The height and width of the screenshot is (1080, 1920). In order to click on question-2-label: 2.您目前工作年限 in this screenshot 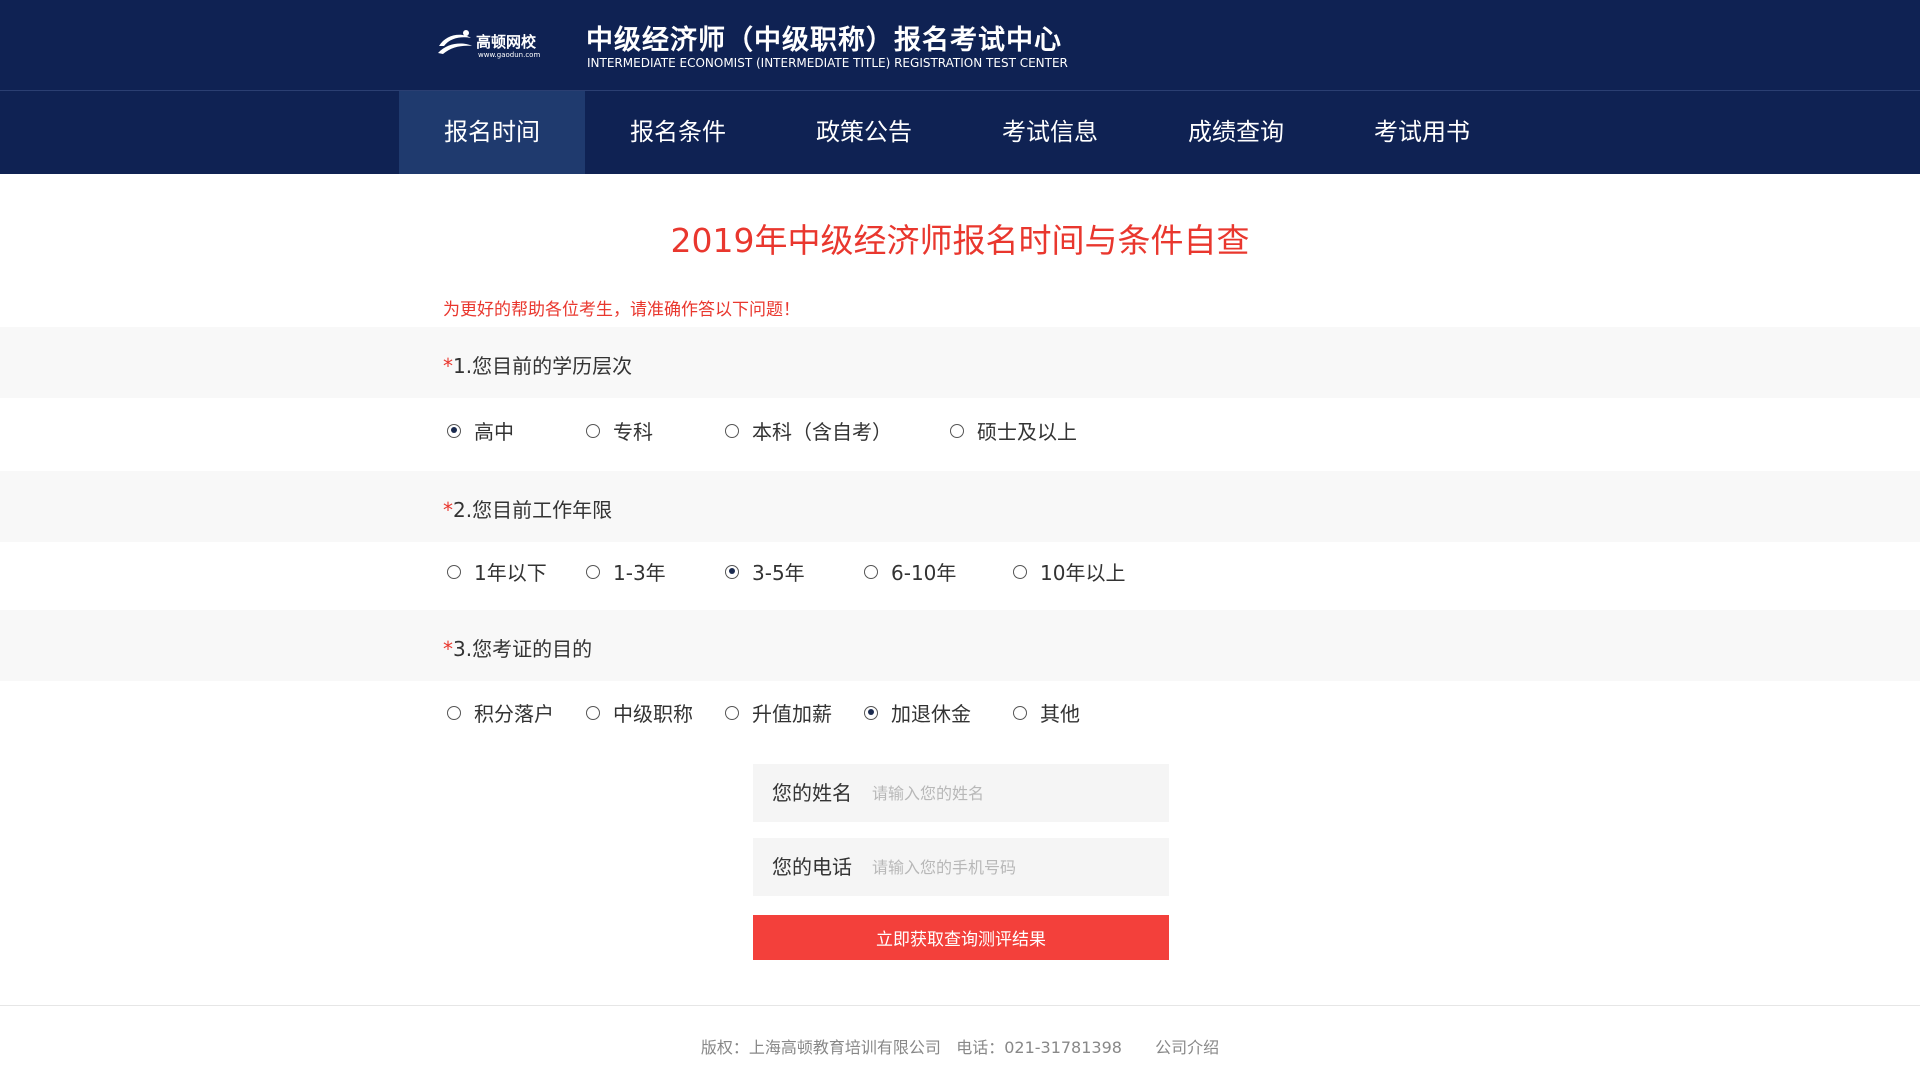, I will do `click(533, 510)`.